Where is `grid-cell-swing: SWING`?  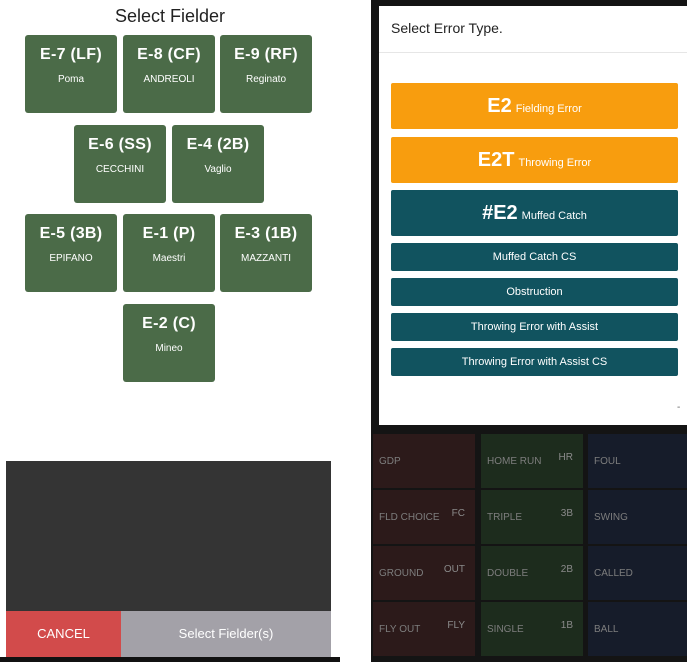
grid-cell-swing: SWING is located at coordinates (637, 517).